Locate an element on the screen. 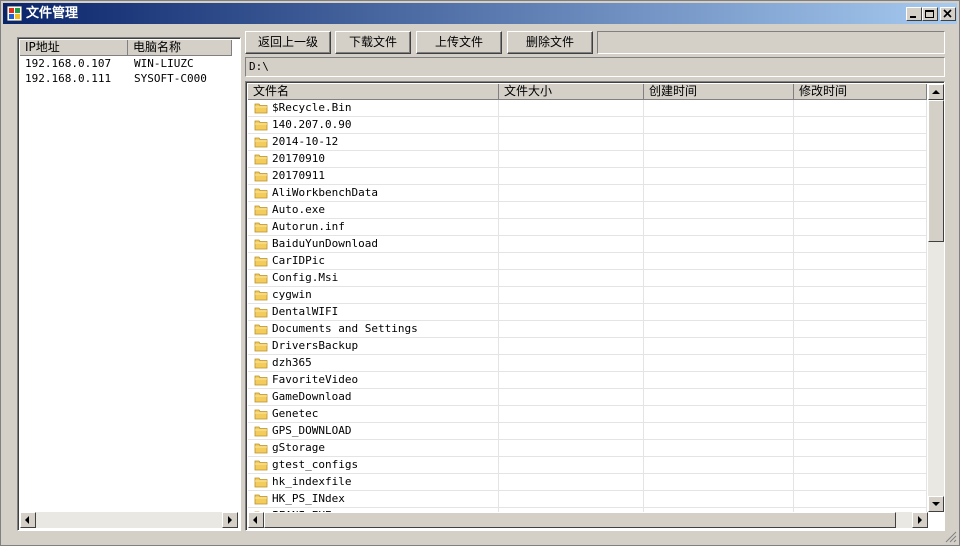 The image size is (960, 546). file-row: AliWorkbenchData is located at coordinates (587, 193).